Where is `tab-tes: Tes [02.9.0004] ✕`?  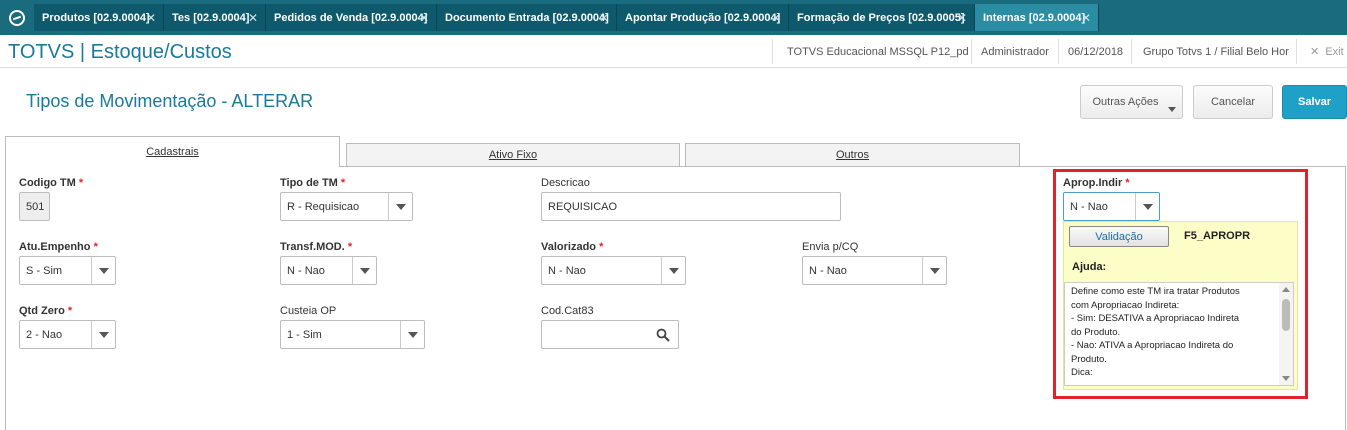
tab-tes: Tes [02.9.0004] ✕ is located at coordinates (215, 17).